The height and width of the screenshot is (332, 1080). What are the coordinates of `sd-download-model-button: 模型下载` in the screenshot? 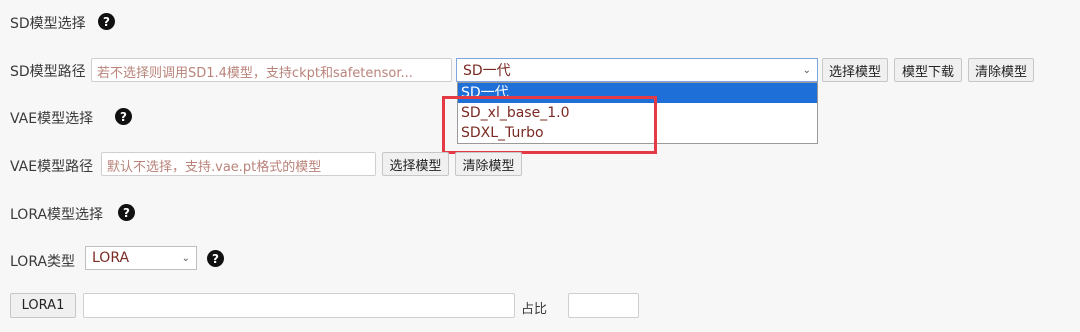 It's located at (928, 70).